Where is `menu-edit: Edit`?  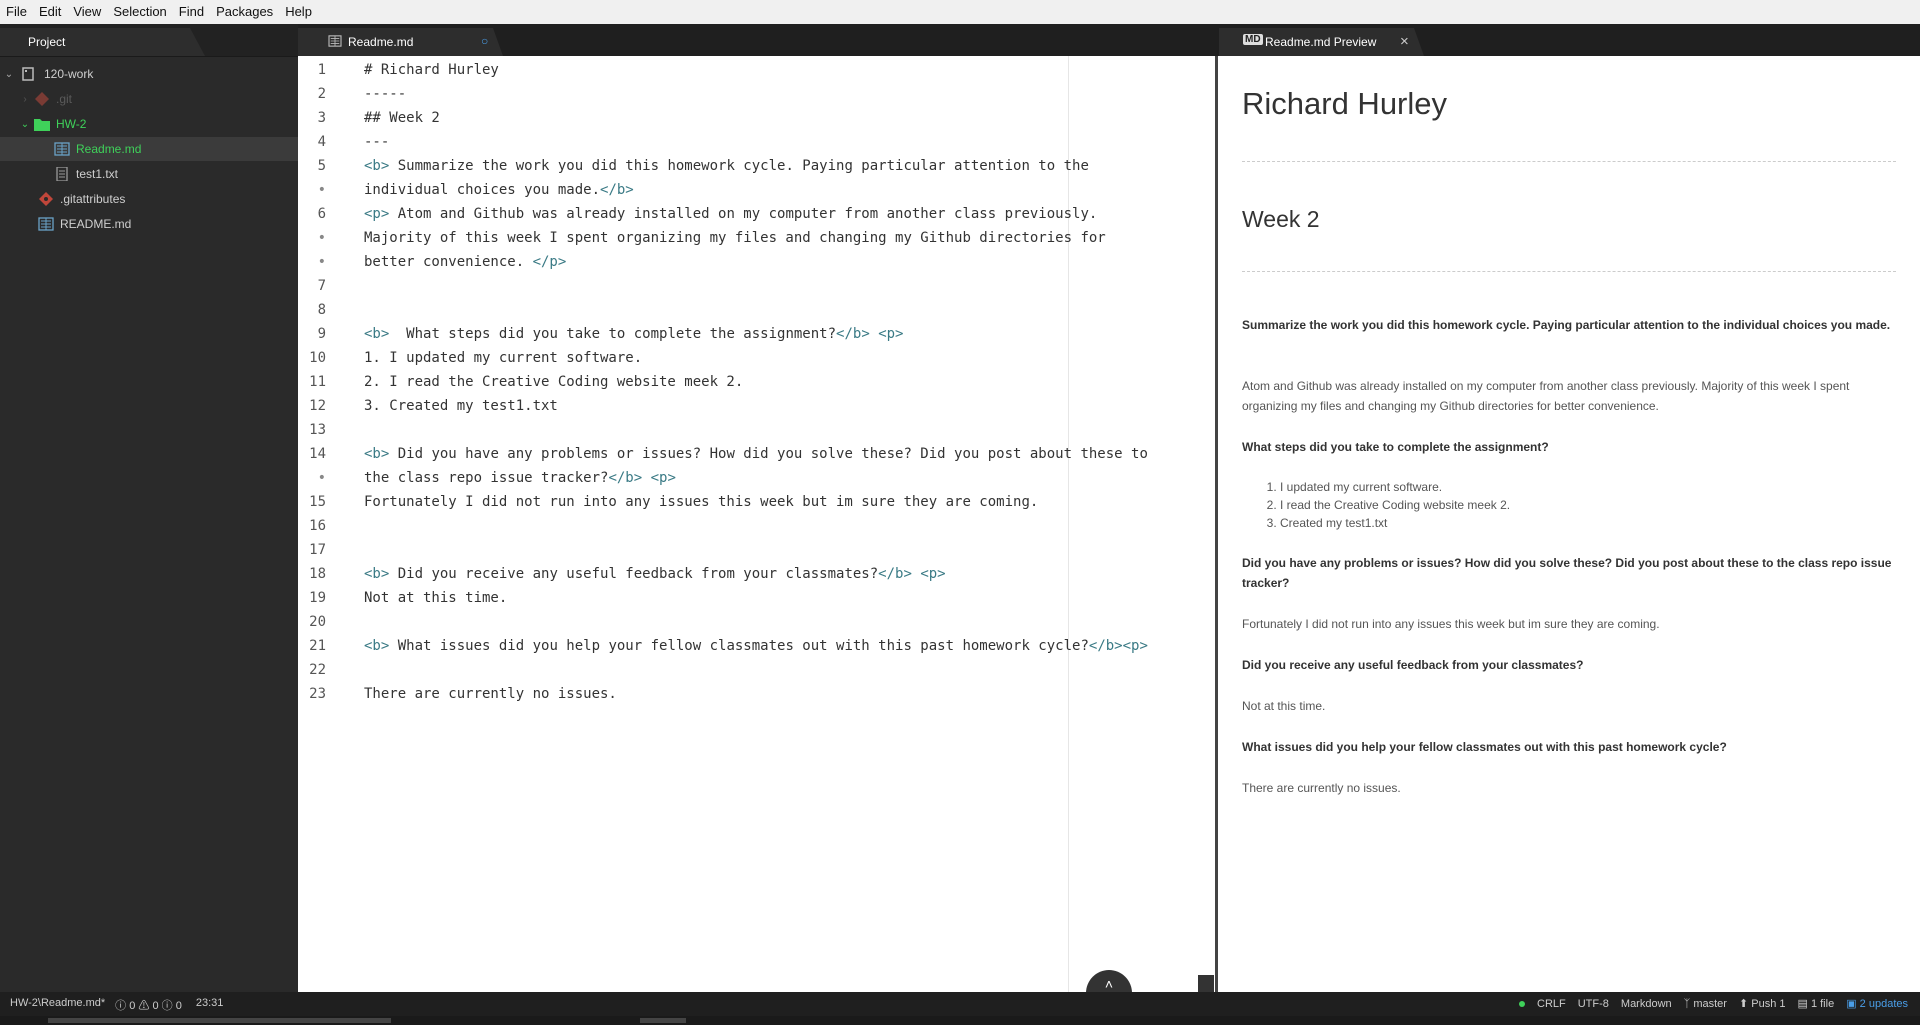
menu-edit: Edit is located at coordinates (50, 12).